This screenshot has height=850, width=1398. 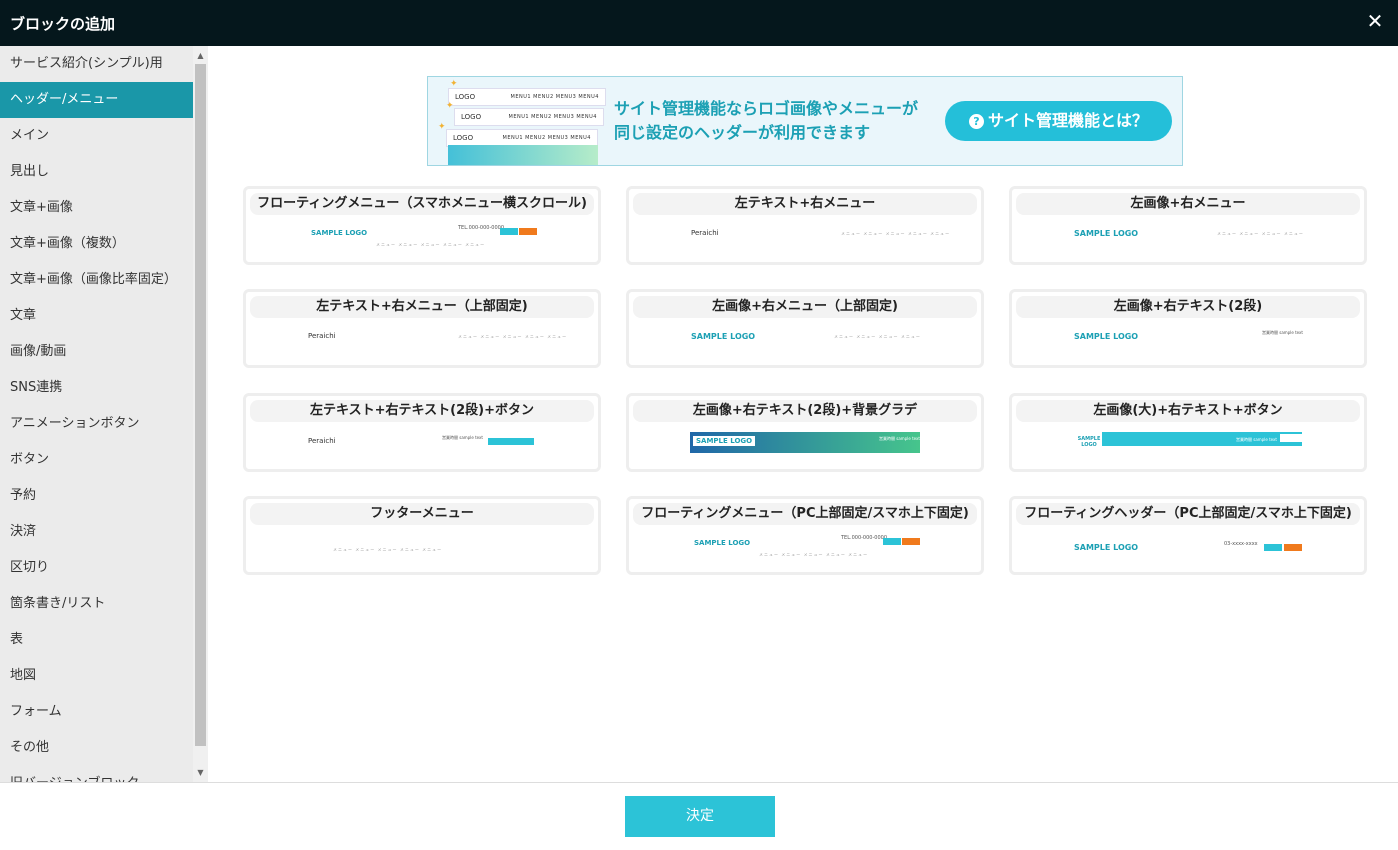 What do you see at coordinates (96, 352) in the screenshot?
I see `sidebar-item: 画像/動画` at bounding box center [96, 352].